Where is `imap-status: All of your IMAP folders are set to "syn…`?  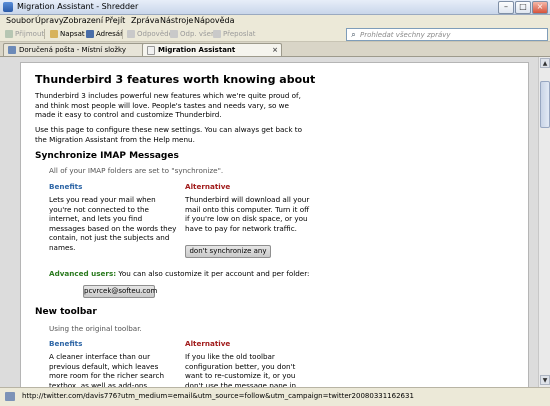 imap-status: All of your IMAP folders are set to "syn… is located at coordinates (136, 170).